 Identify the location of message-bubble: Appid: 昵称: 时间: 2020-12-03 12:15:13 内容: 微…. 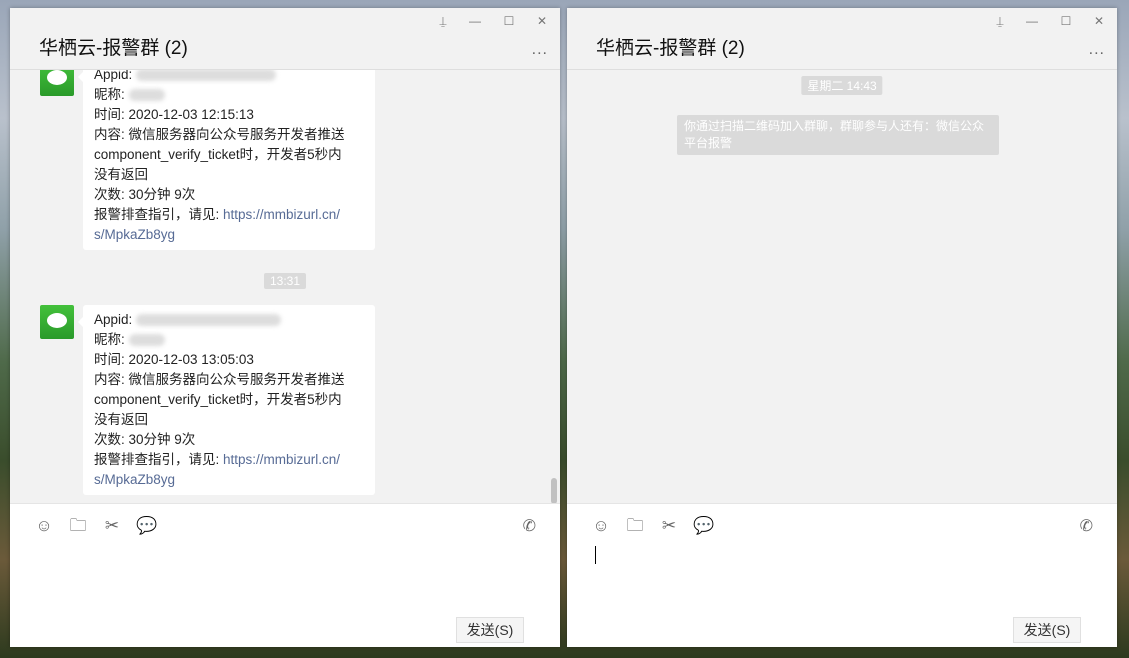
(226, 160).